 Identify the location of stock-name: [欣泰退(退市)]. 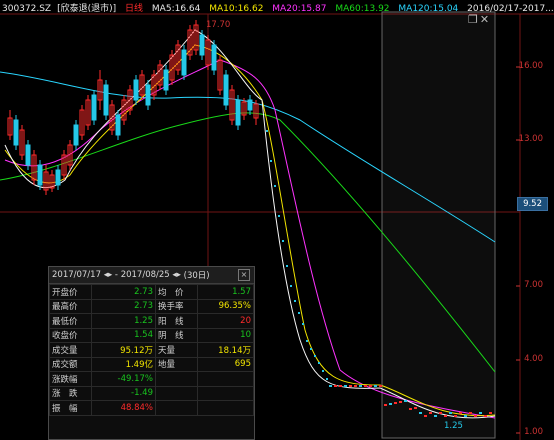
(87, 9).